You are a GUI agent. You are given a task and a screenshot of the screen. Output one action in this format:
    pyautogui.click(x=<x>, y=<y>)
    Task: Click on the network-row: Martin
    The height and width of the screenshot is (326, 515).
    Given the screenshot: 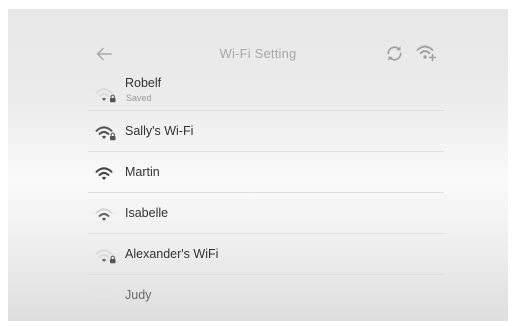 What is the action you would take?
    pyautogui.click(x=266, y=172)
    